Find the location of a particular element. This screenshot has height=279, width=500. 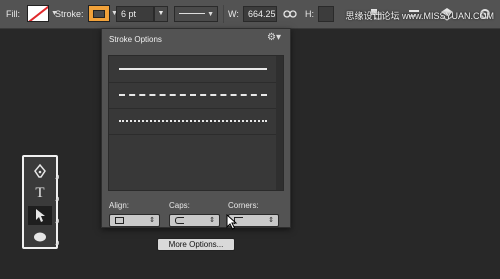

height-input is located at coordinates (326, 14).